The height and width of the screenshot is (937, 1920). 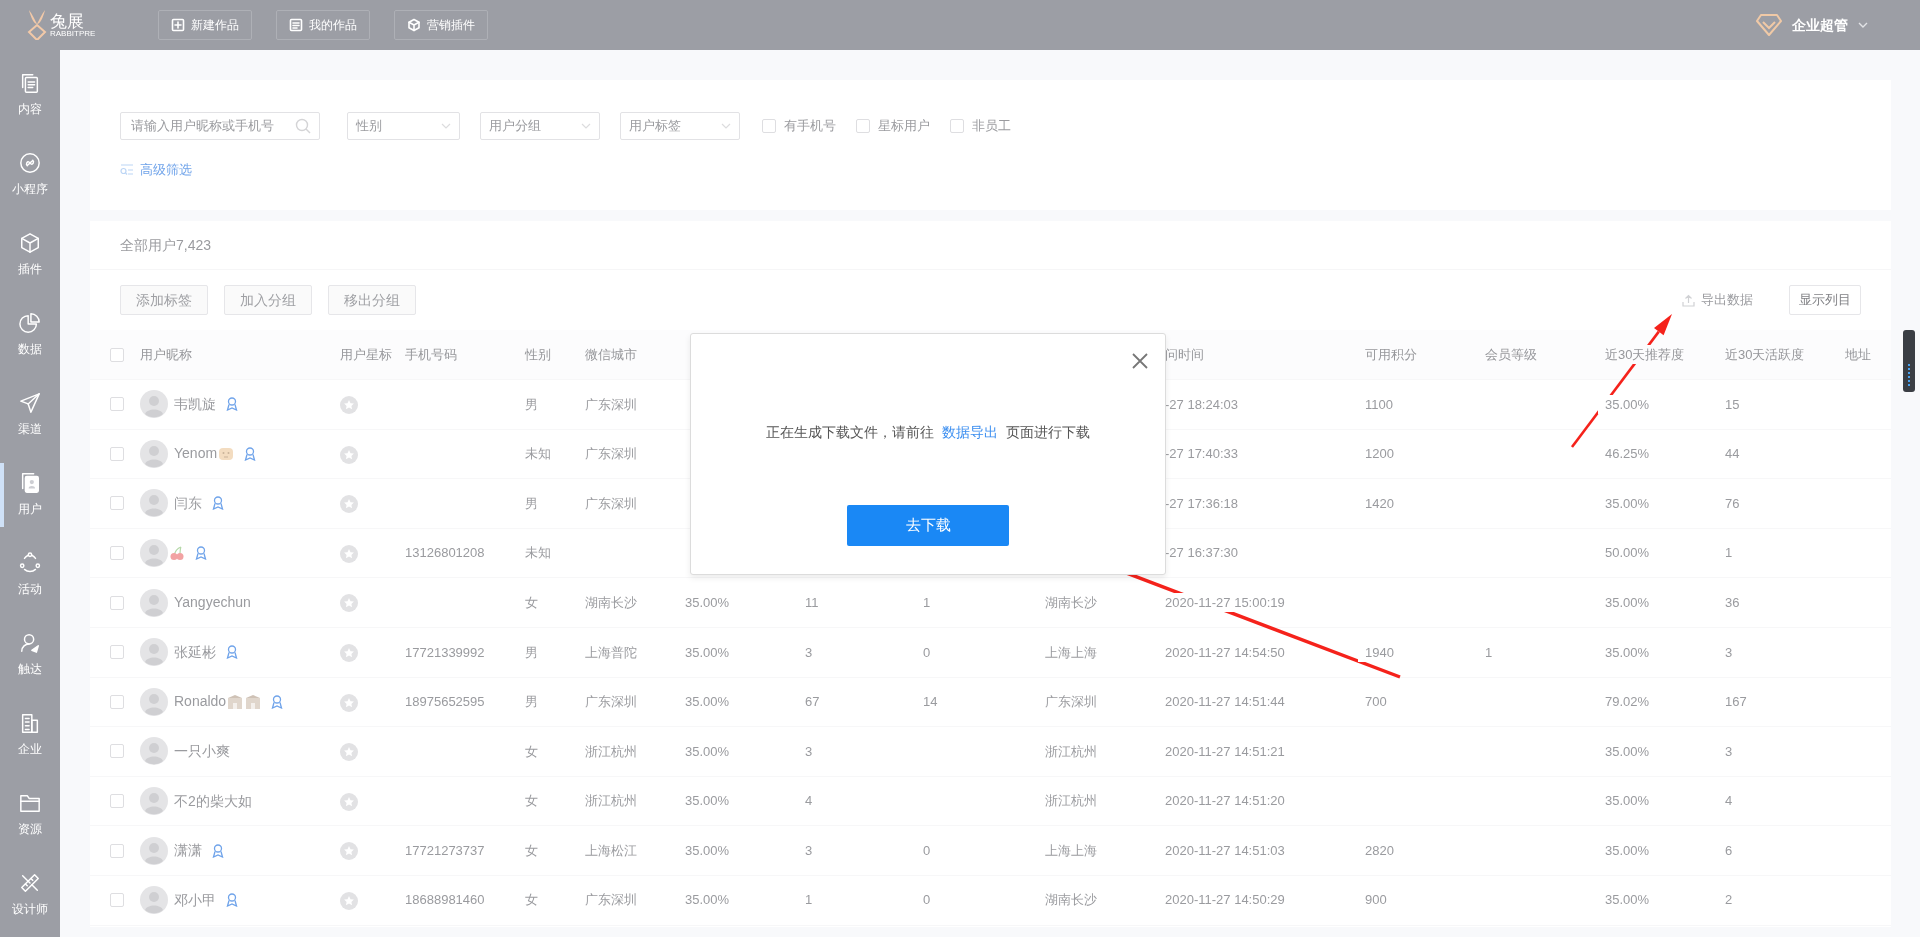 I want to click on active-indicator, so click(x=2, y=495).